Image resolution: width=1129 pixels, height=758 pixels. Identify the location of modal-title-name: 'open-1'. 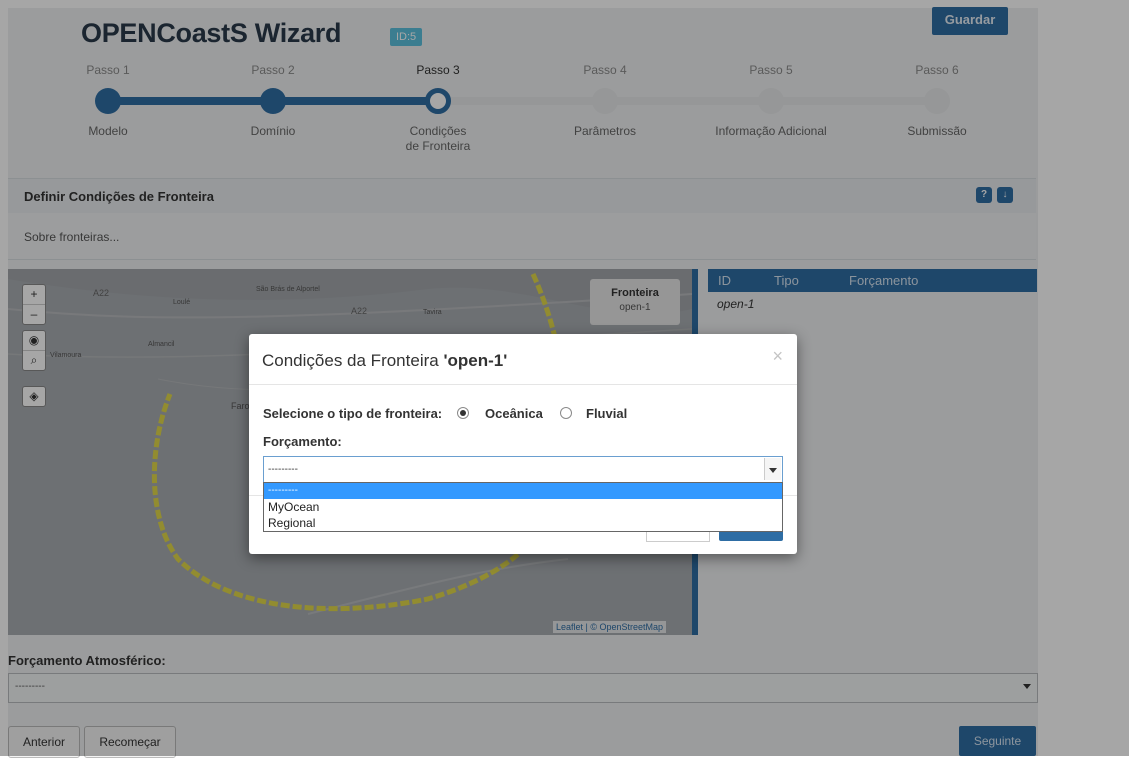
(475, 360).